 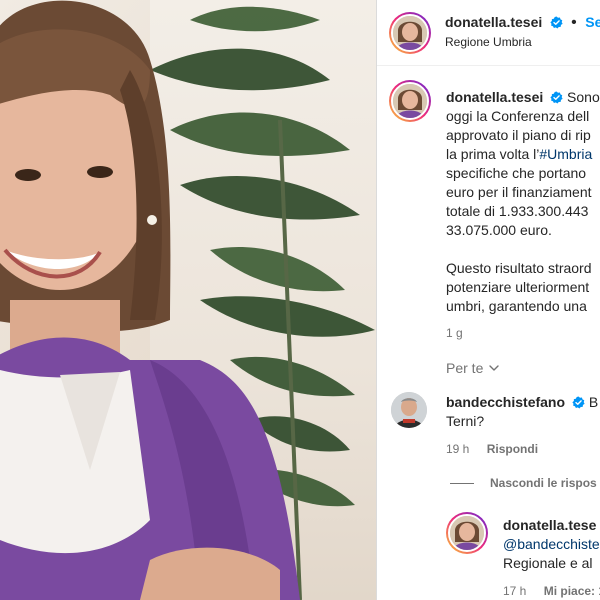 What do you see at coordinates (565, 154) in the screenshot?
I see `hashtag-link: #Umbria` at bounding box center [565, 154].